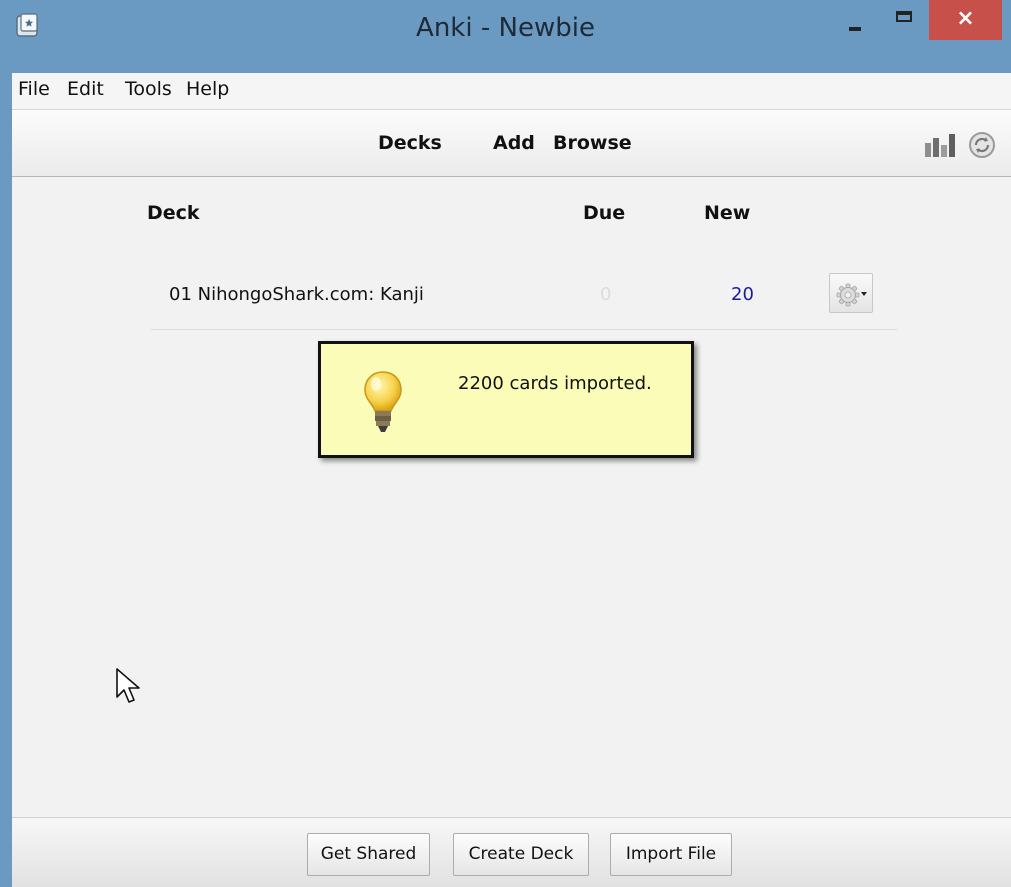 The width and height of the screenshot is (1011, 887). I want to click on minimize-button, so click(855, 20).